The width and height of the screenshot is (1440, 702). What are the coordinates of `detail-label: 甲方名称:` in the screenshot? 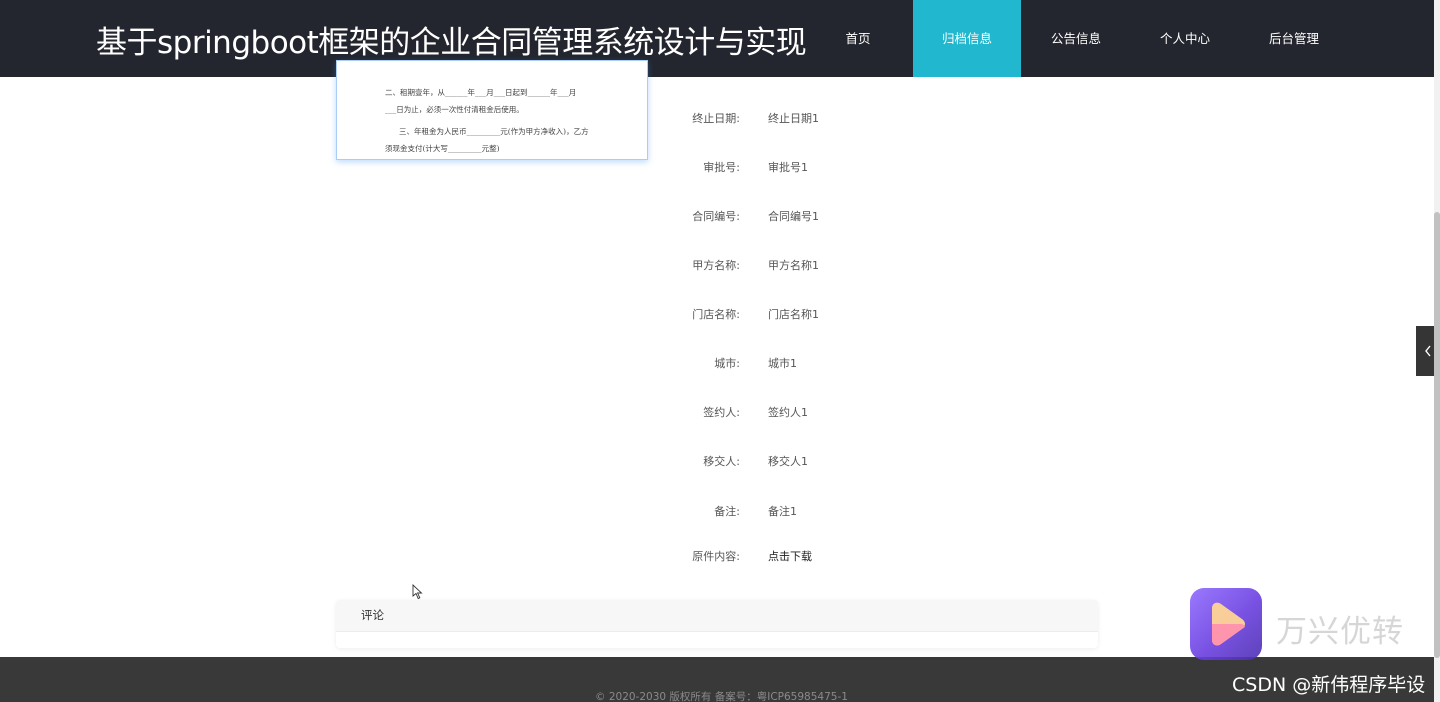 It's located at (716, 265).